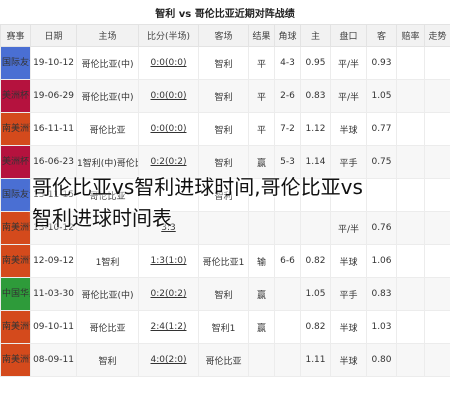  Describe the element at coordinates (287, 261) in the screenshot. I see `corners-cell: 6-6` at that location.